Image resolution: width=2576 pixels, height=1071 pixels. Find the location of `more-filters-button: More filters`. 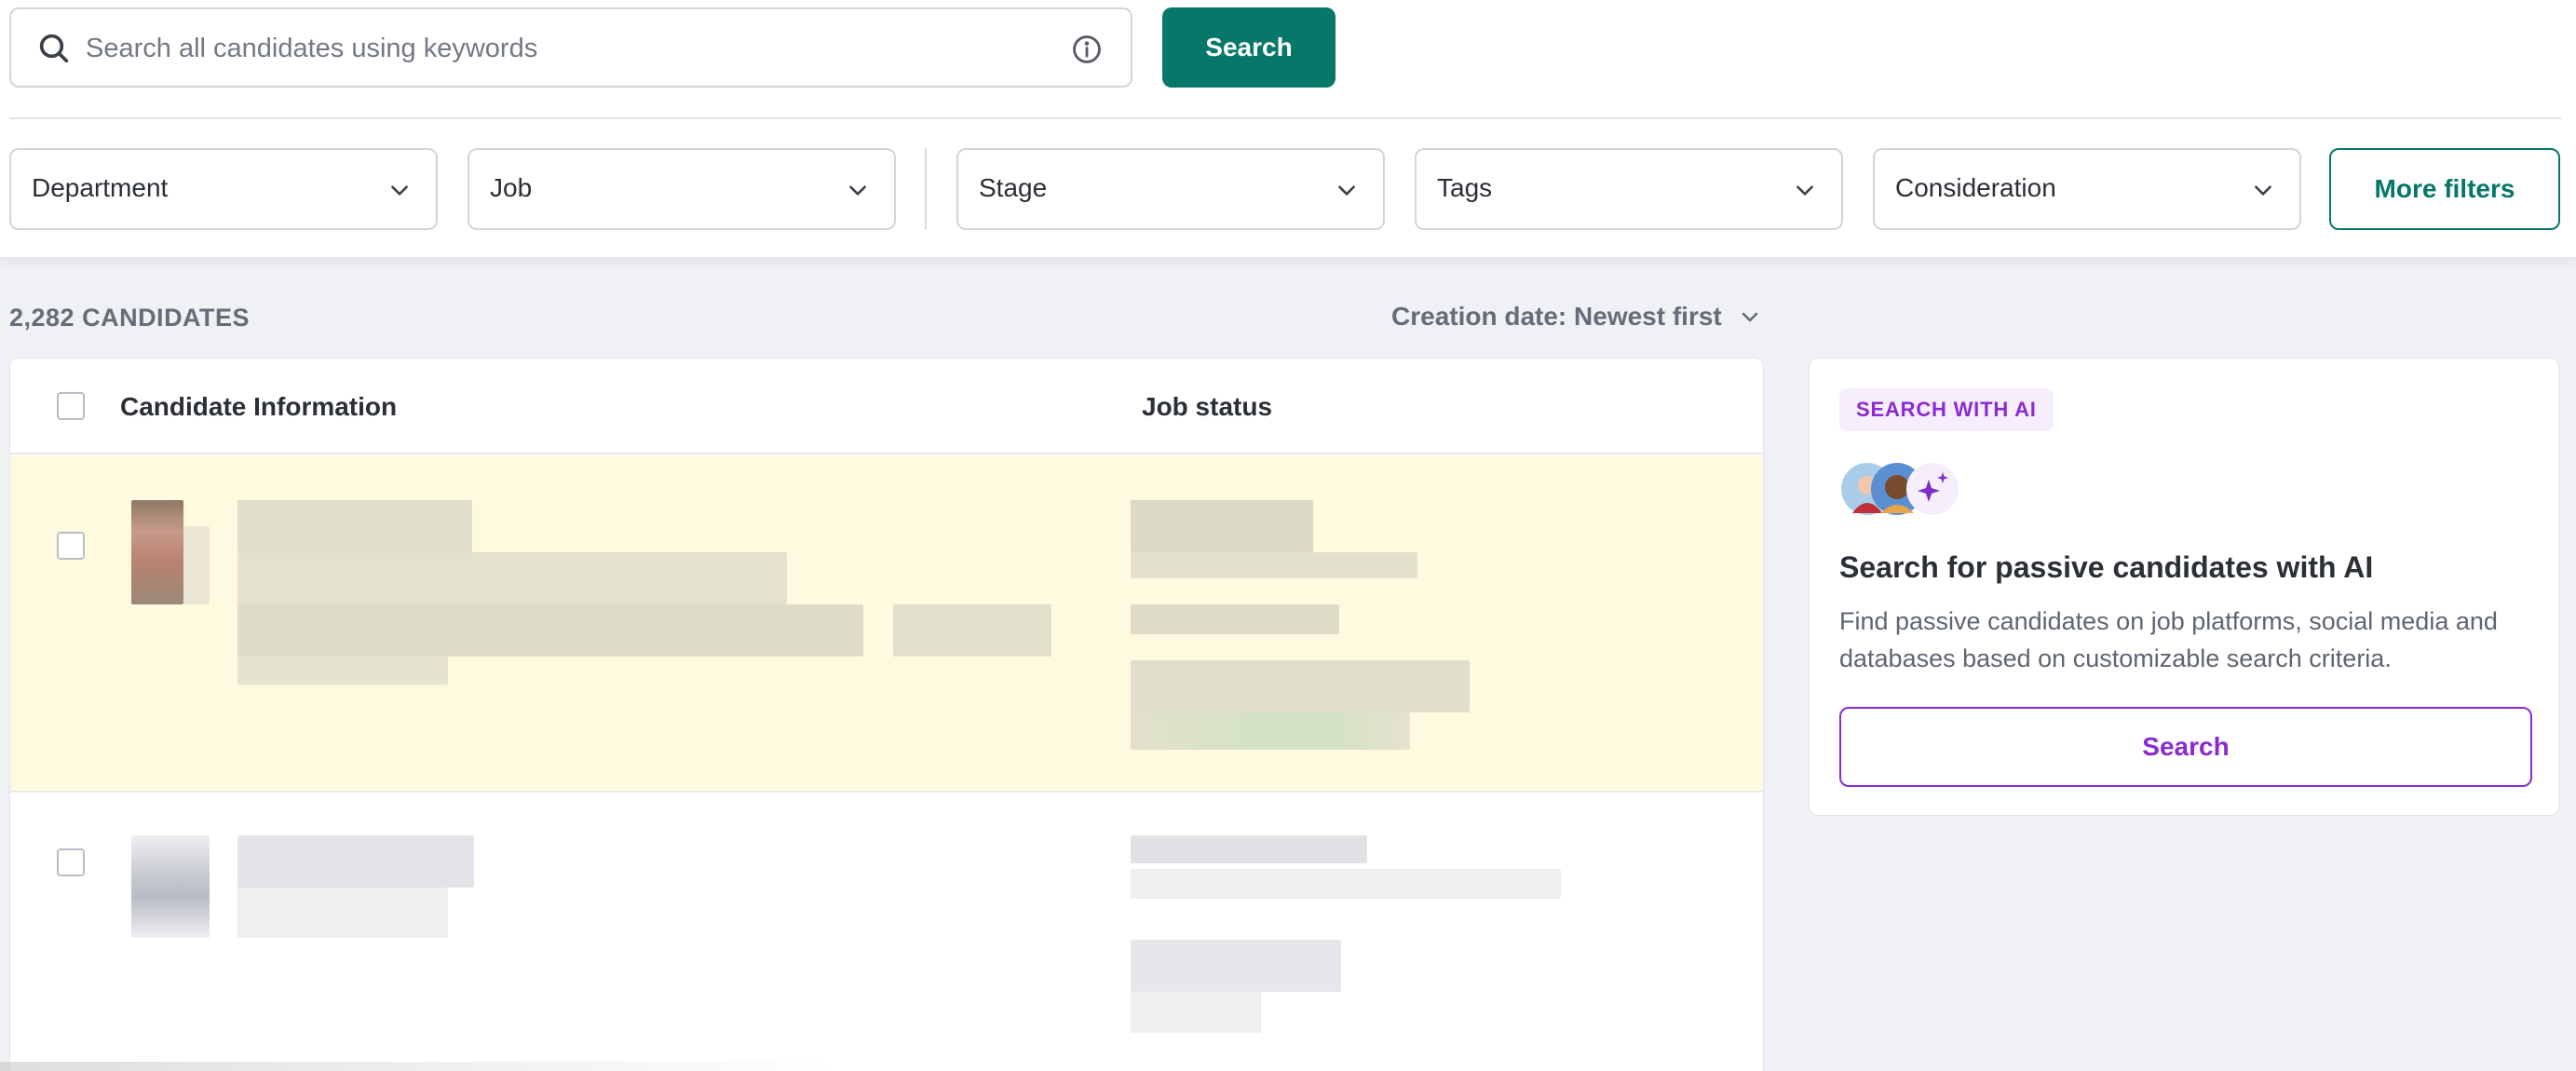

more-filters-button: More filters is located at coordinates (2444, 189).